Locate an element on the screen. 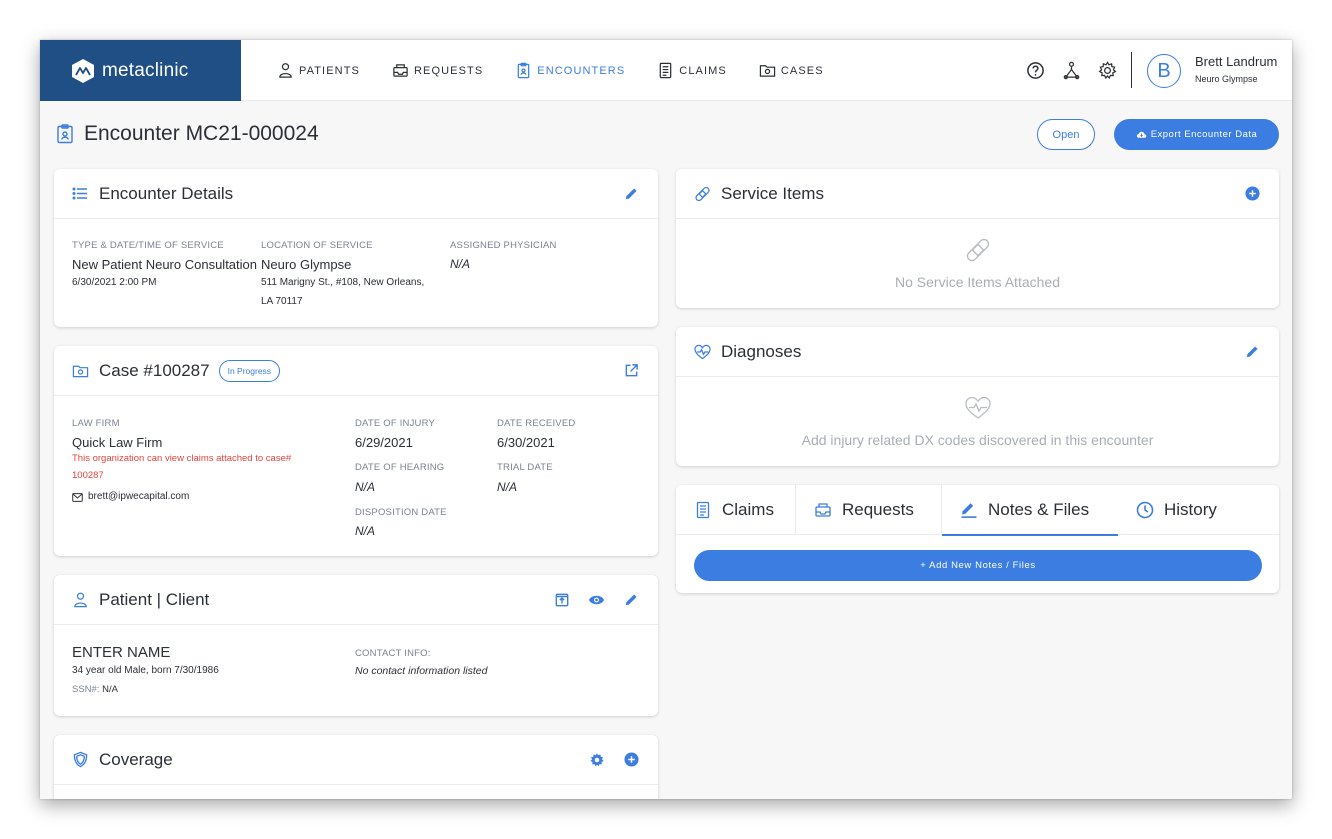 The image size is (1332, 839). nav-item-label: REQUESTS is located at coordinates (448, 70).